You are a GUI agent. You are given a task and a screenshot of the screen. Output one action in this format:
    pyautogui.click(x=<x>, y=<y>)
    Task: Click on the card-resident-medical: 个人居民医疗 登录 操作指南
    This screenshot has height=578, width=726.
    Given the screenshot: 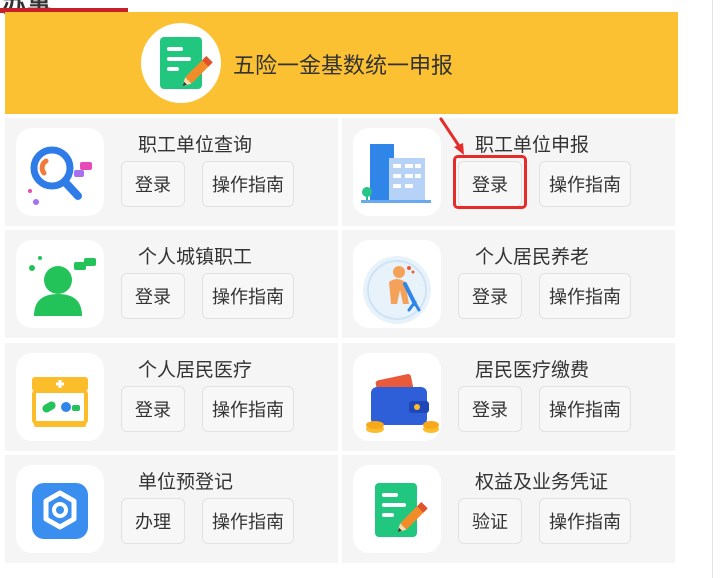 What is the action you would take?
    pyautogui.click(x=171, y=397)
    